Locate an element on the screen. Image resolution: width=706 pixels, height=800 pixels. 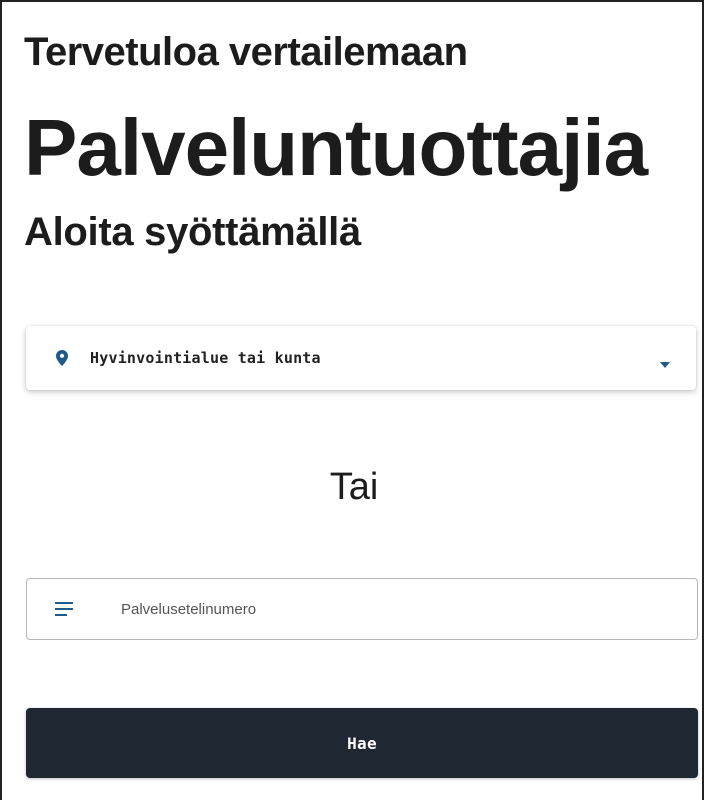
location-pin-icon is located at coordinates (62, 358).